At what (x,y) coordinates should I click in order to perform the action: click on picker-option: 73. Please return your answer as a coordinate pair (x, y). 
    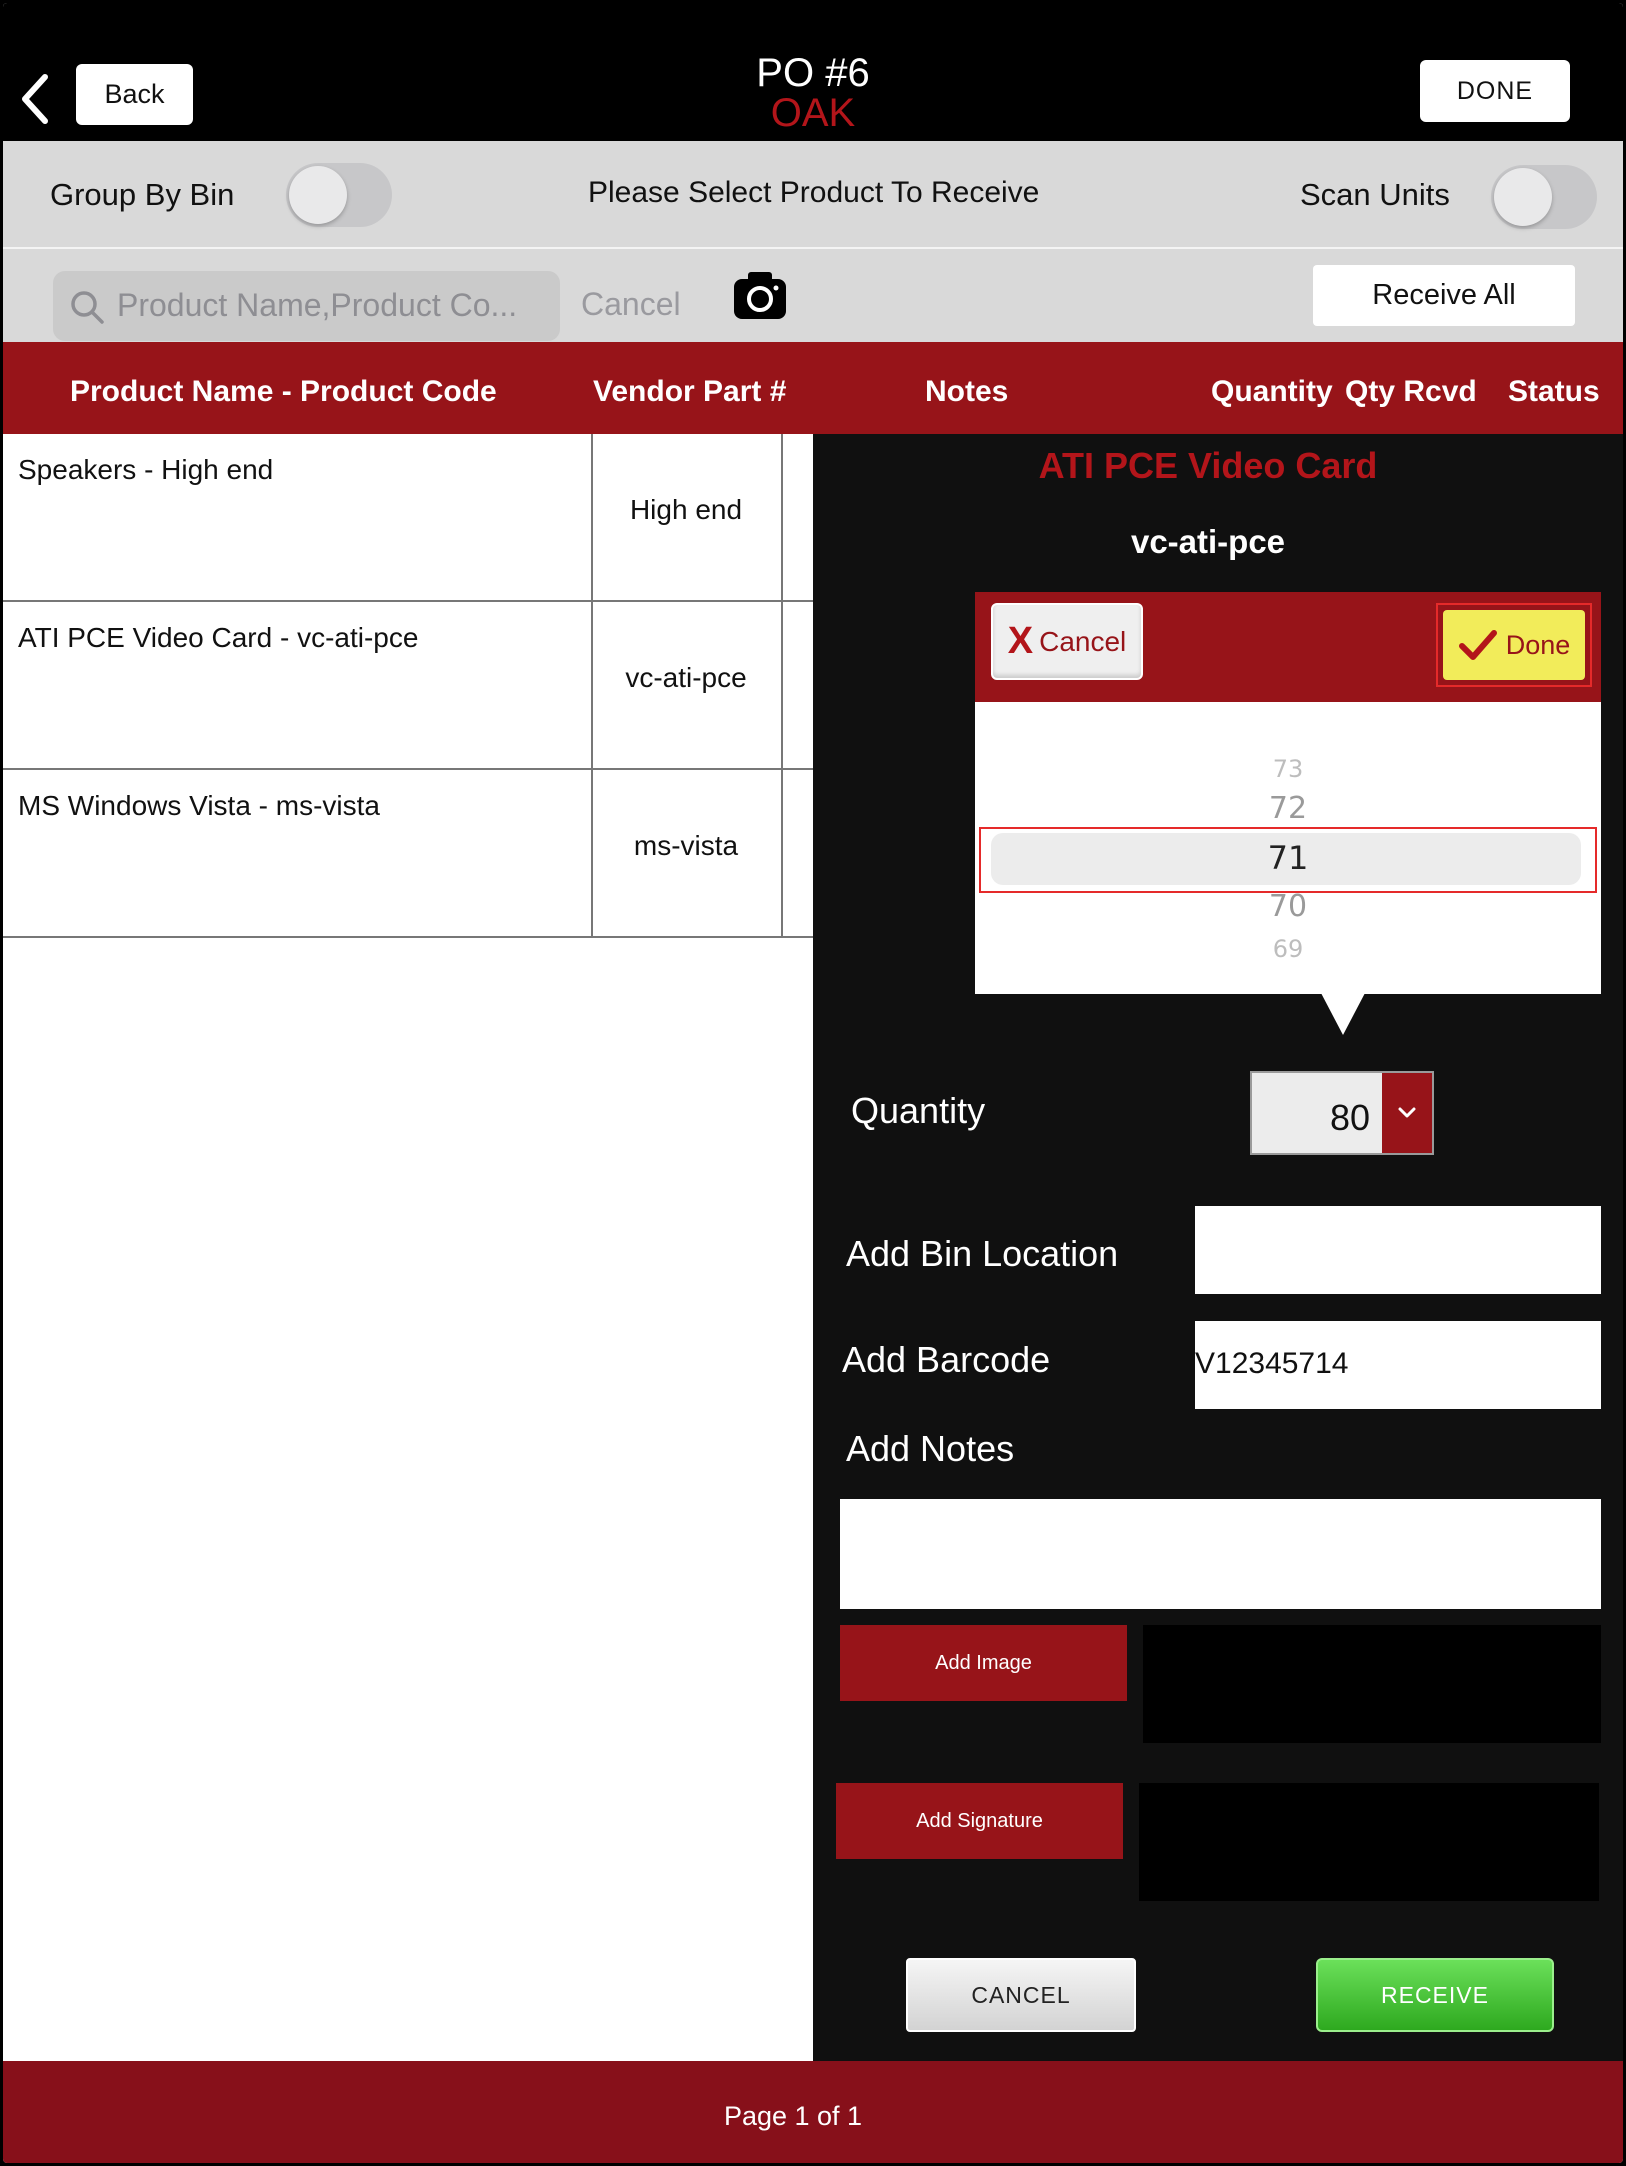
    Looking at the image, I should click on (1288, 769).